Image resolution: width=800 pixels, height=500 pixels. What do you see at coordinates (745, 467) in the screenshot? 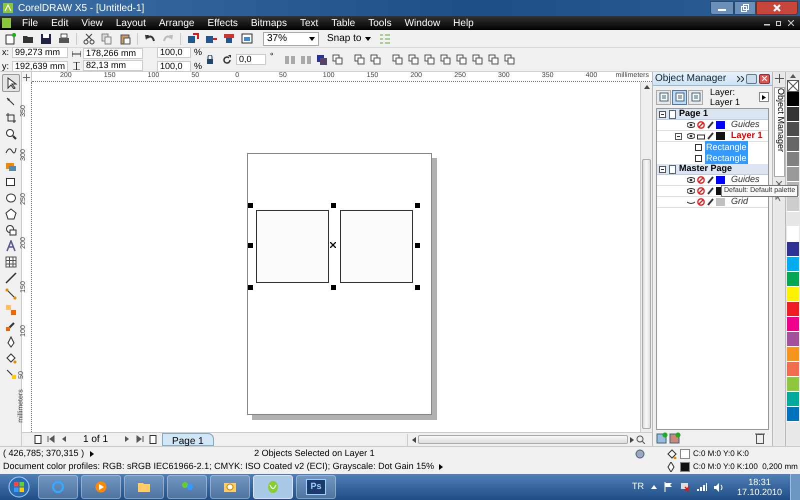
I see `outline-color-values: C:0 M:0 Y:0 K:100 0,200 mm` at bounding box center [745, 467].